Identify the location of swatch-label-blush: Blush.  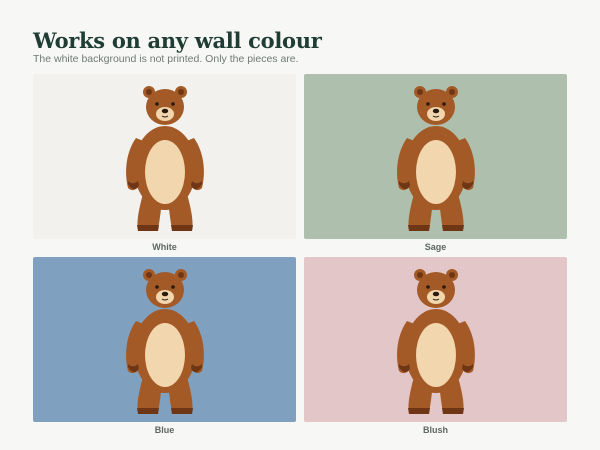
(435, 430).